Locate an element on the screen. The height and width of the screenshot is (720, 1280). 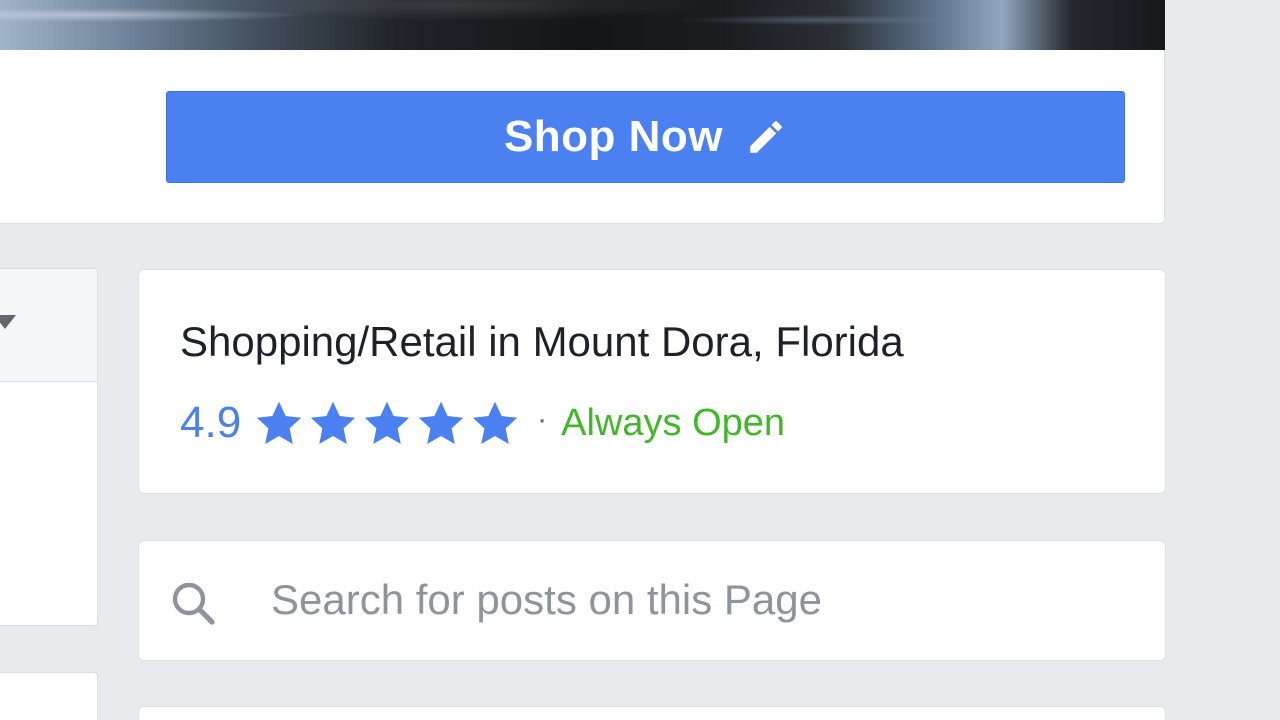
left-sidebar-card is located at coordinates (49, 447).